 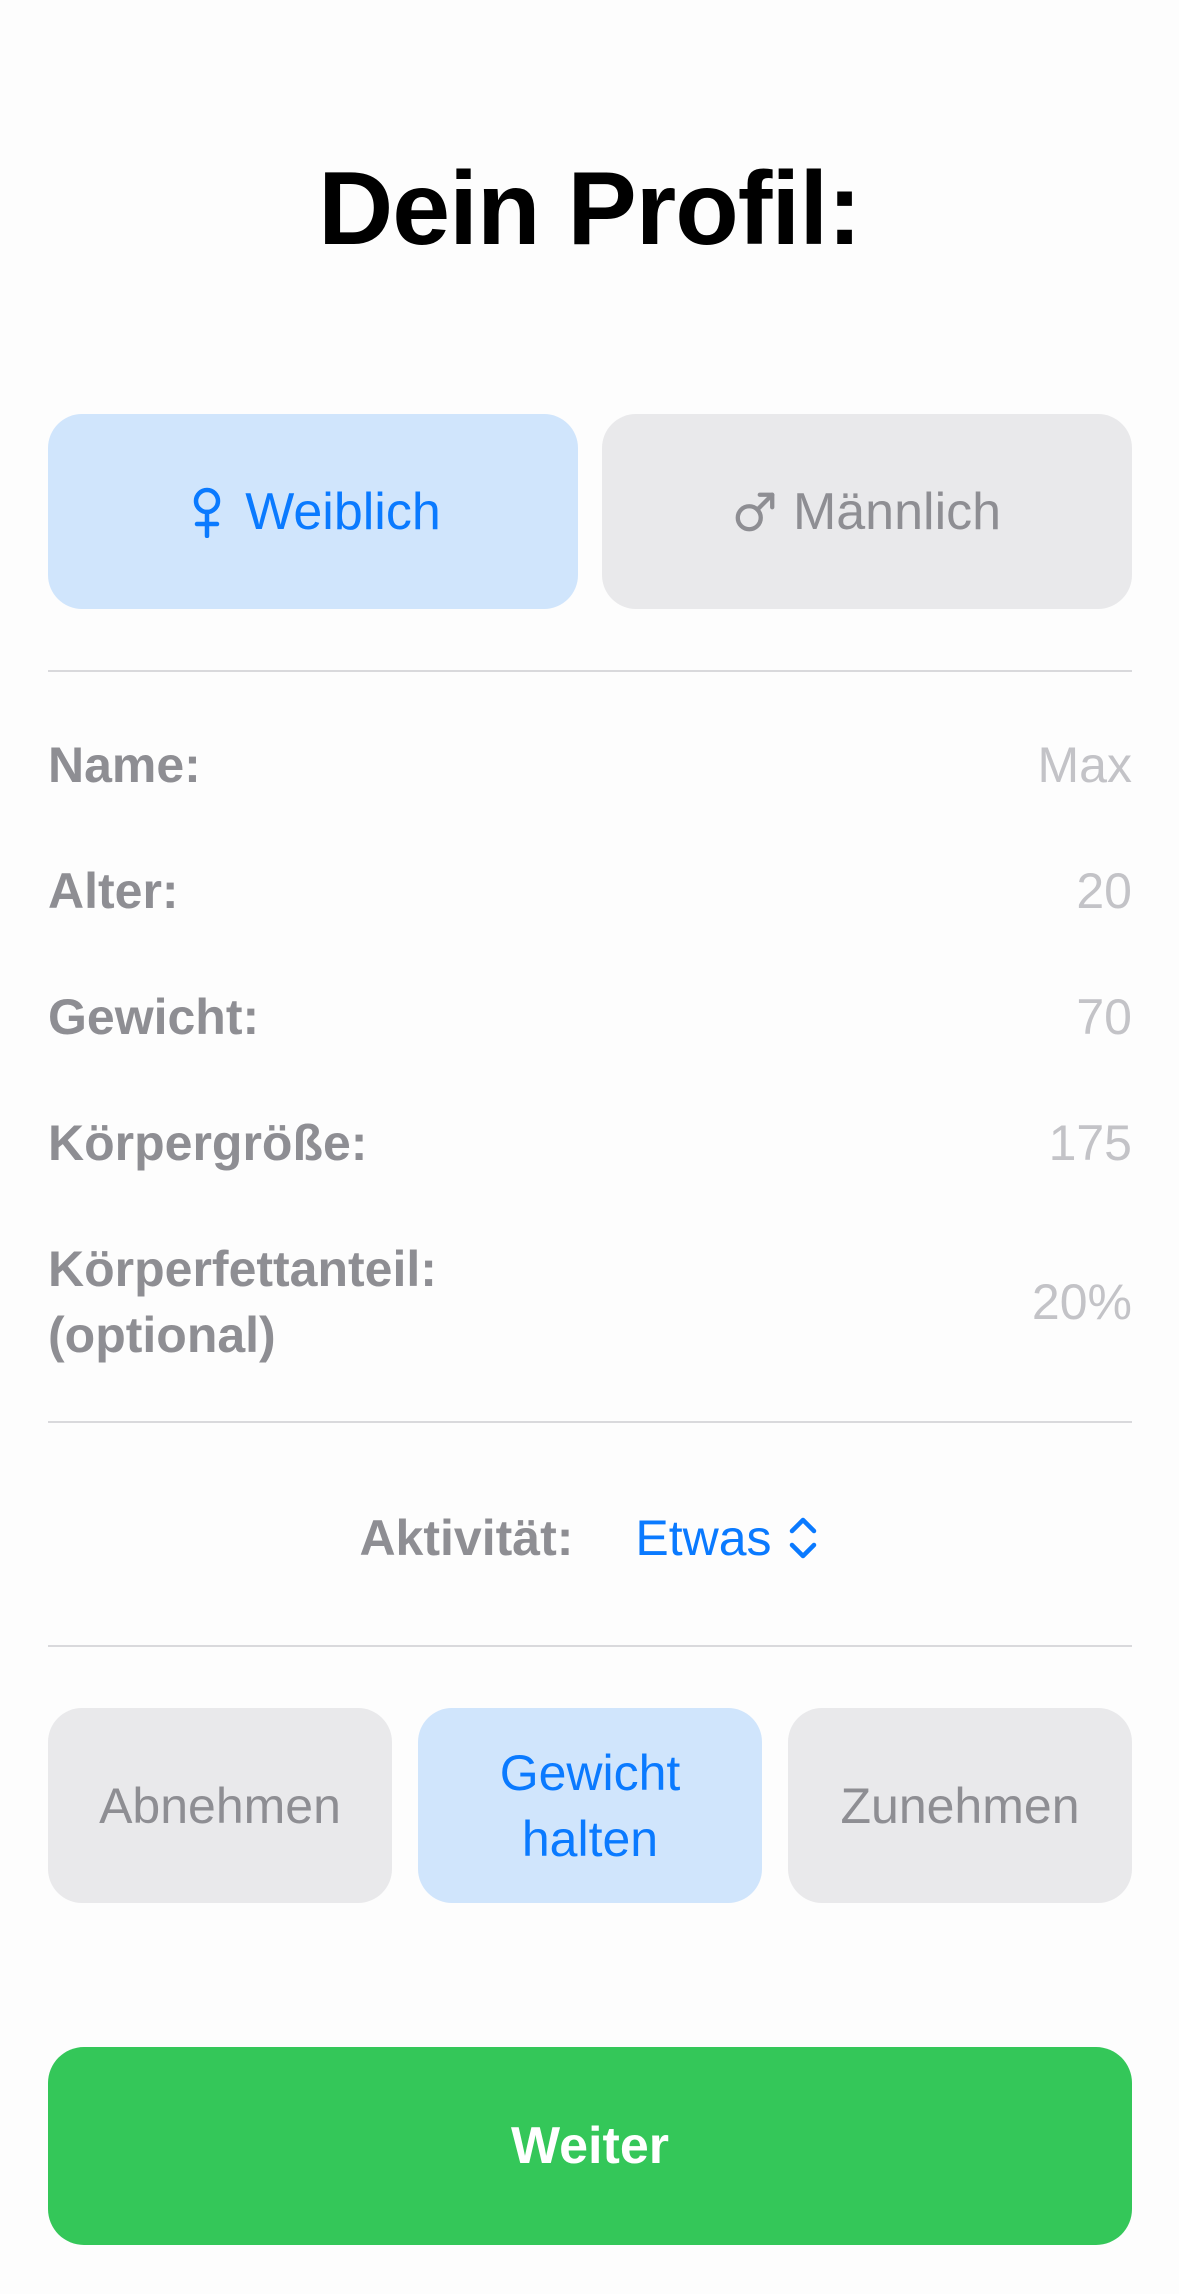 What do you see at coordinates (589, 1538) in the screenshot?
I see `activity-row: Aktivität: Etwas` at bounding box center [589, 1538].